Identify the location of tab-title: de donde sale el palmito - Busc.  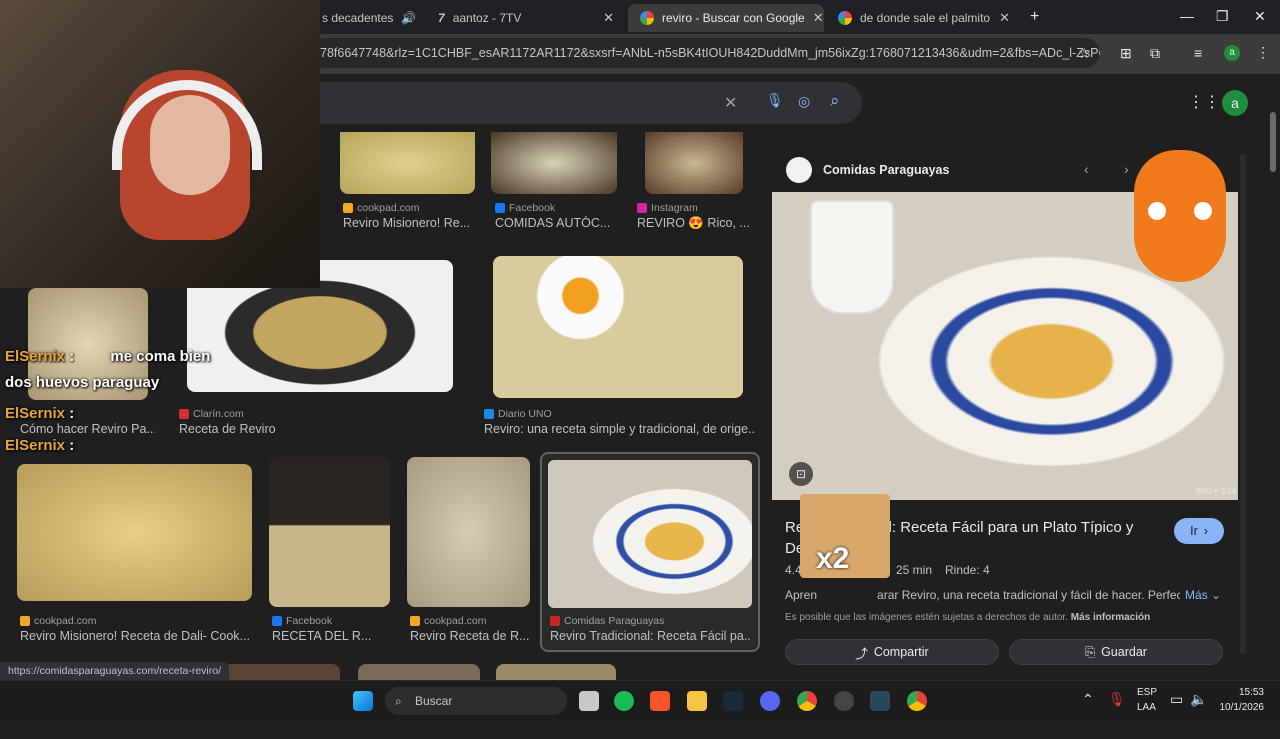
(925, 18).